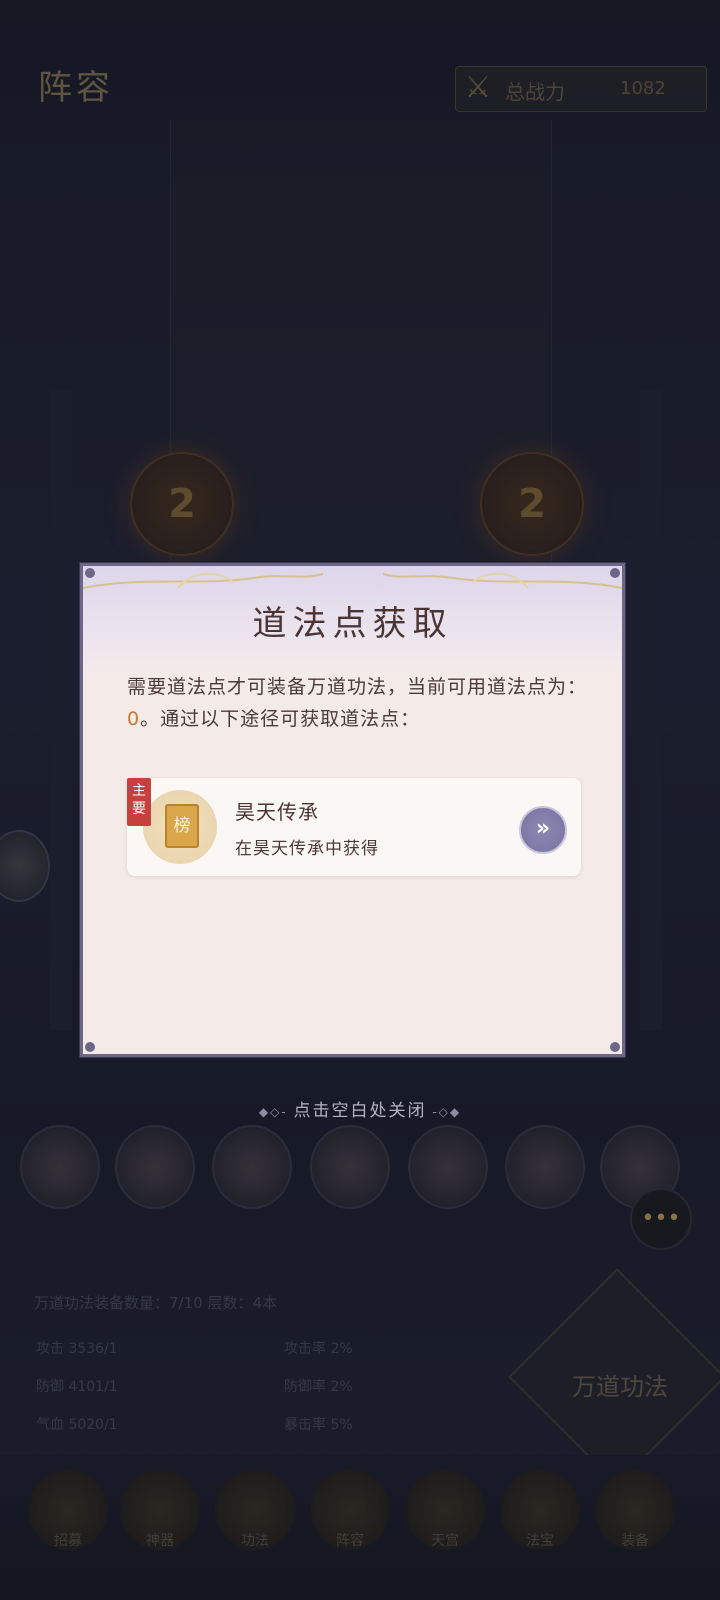  What do you see at coordinates (352, 624) in the screenshot?
I see `dialog-title: 道法点获取` at bounding box center [352, 624].